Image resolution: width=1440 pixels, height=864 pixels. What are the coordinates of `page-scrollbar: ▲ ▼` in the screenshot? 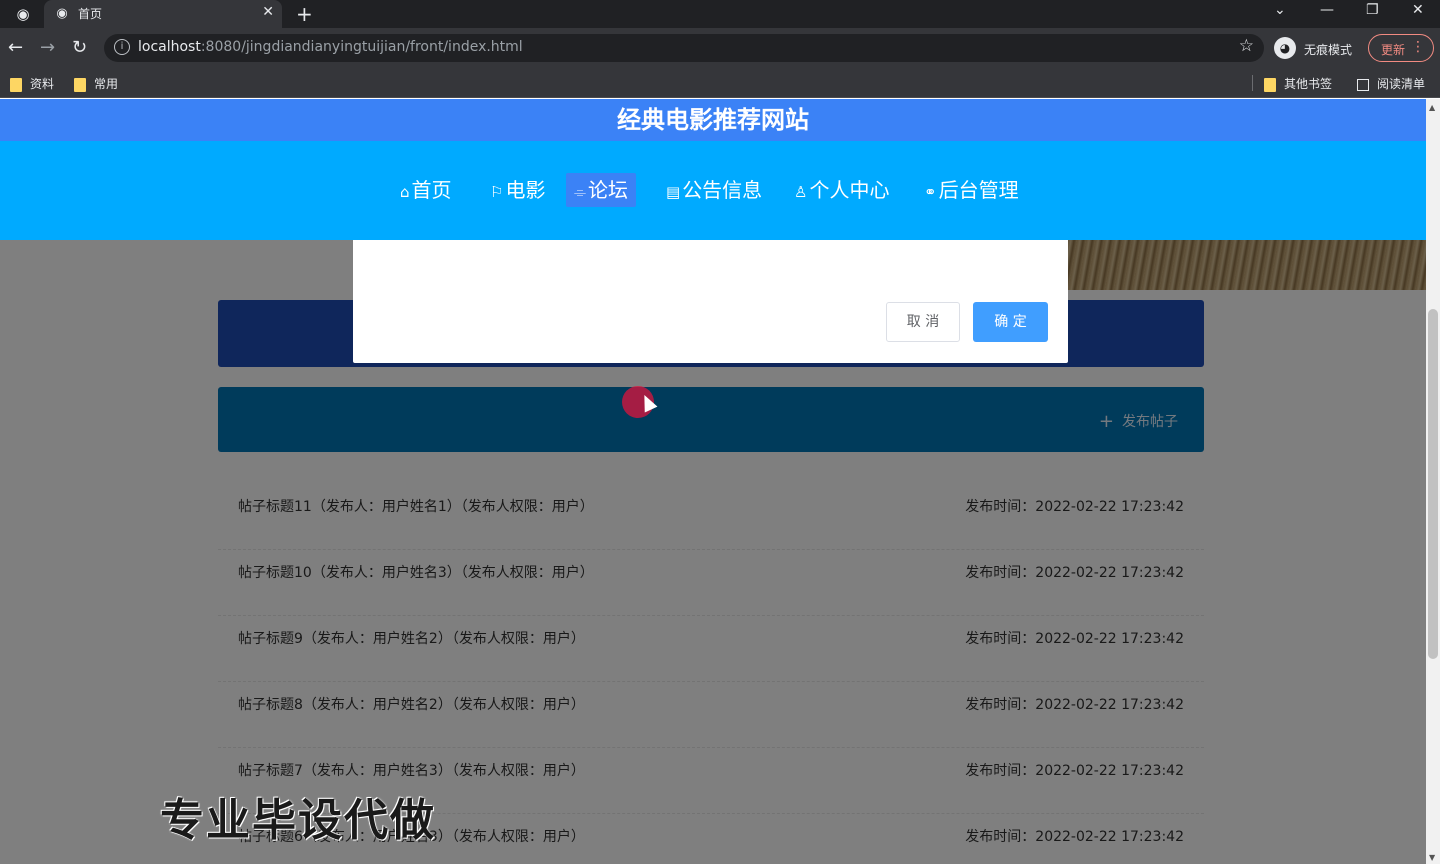 It's located at (1433, 481).